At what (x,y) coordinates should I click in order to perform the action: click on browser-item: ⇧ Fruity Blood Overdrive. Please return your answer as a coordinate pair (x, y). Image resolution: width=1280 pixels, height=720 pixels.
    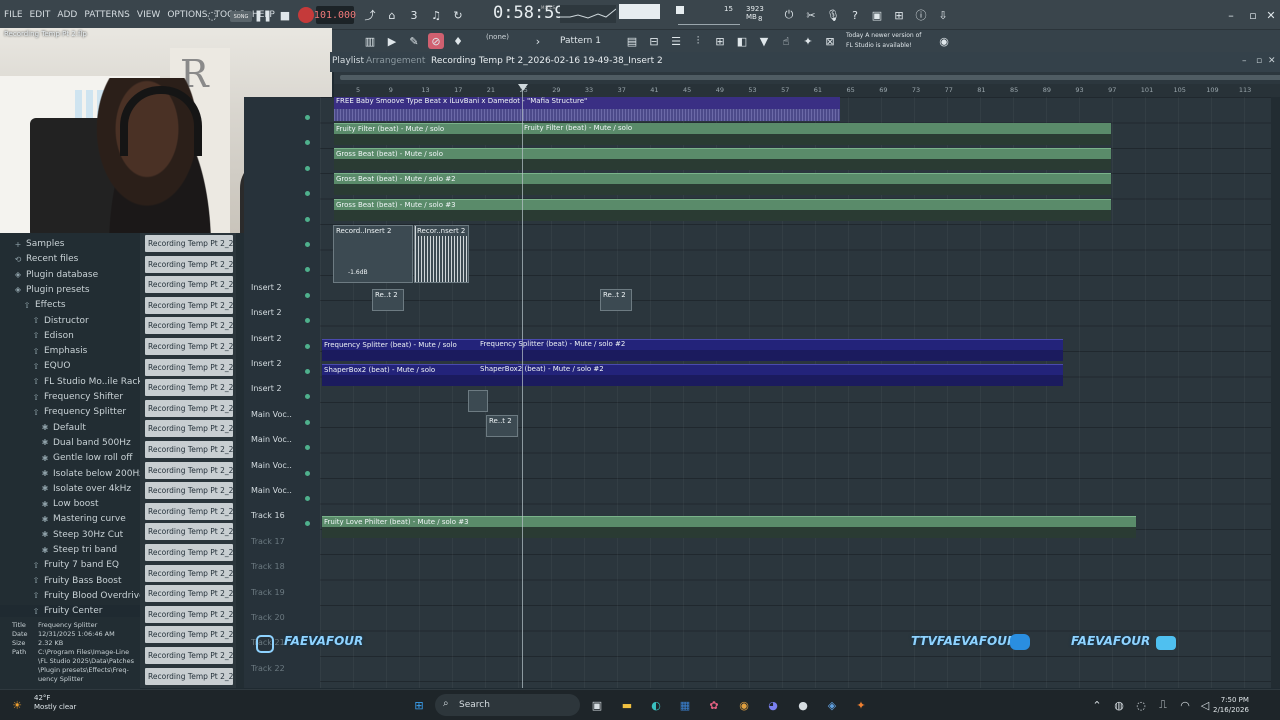
    Looking at the image, I should click on (72, 596).